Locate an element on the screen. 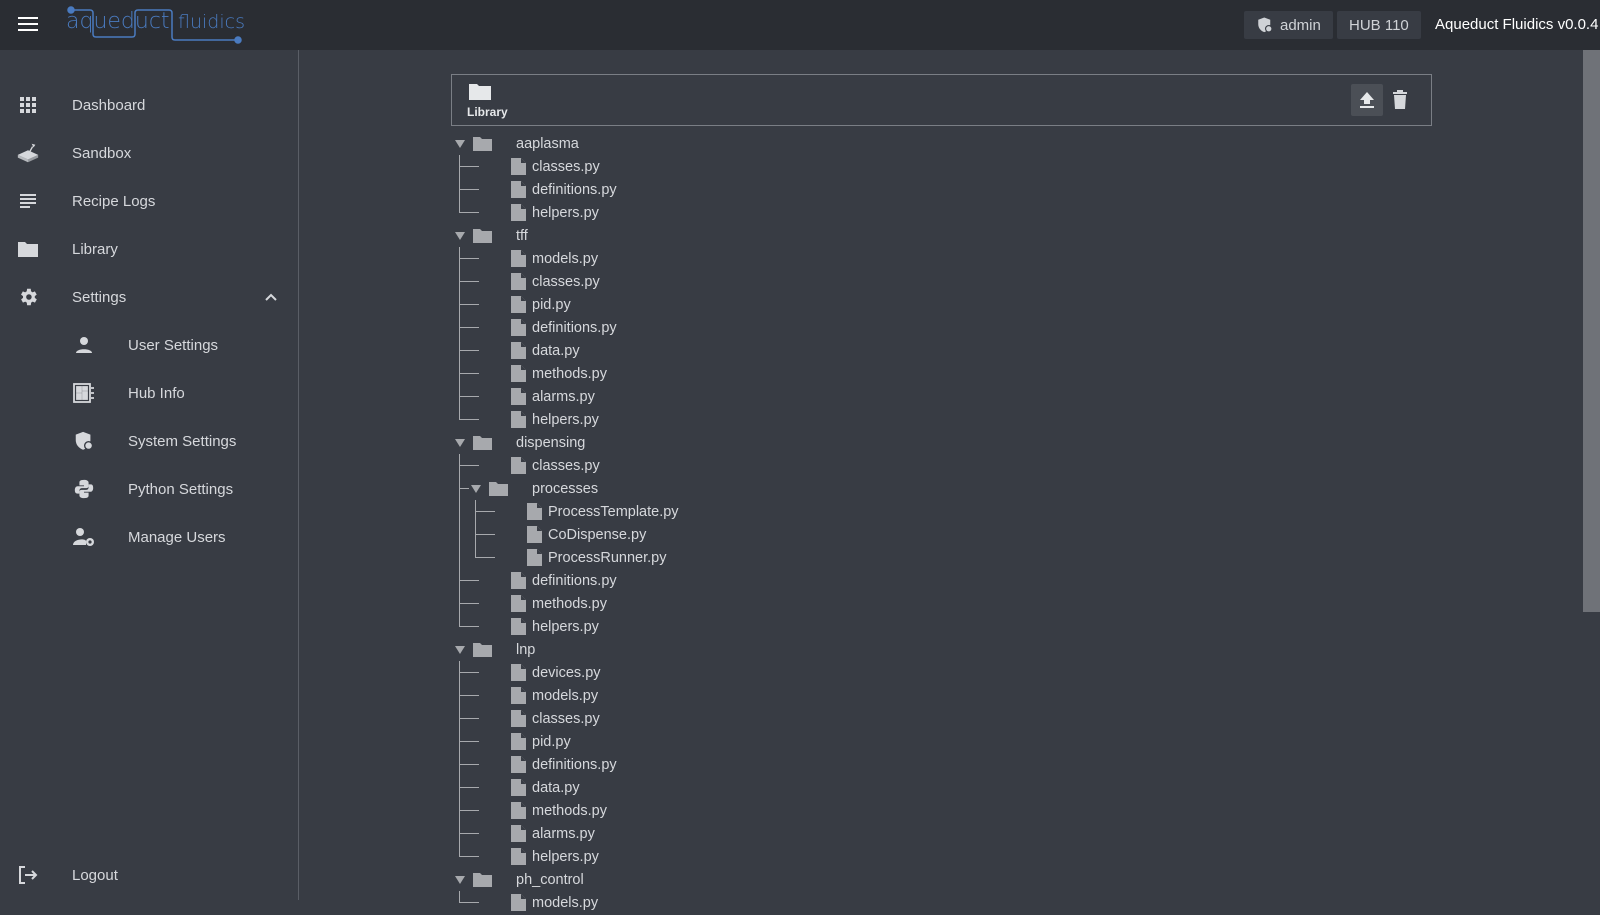  sidebar-item-hub-info: Hub Info is located at coordinates (149, 393).